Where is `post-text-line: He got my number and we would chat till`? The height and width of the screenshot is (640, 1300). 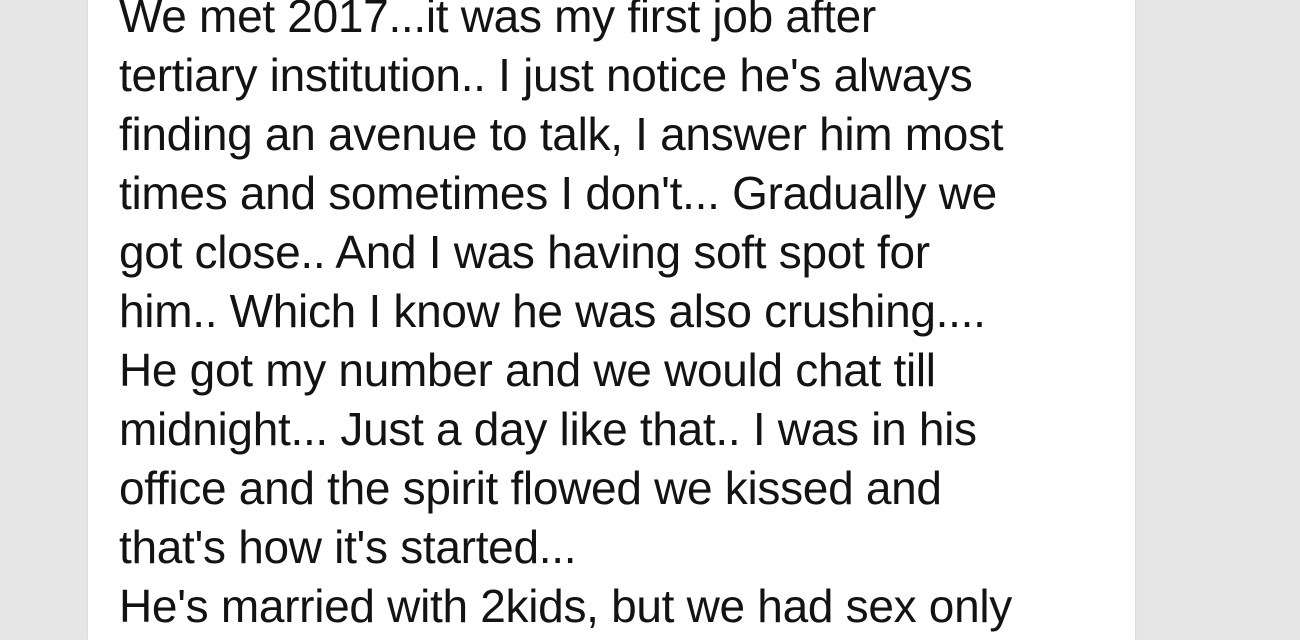
post-text-line: He got my number and we would chat till is located at coordinates (527, 370).